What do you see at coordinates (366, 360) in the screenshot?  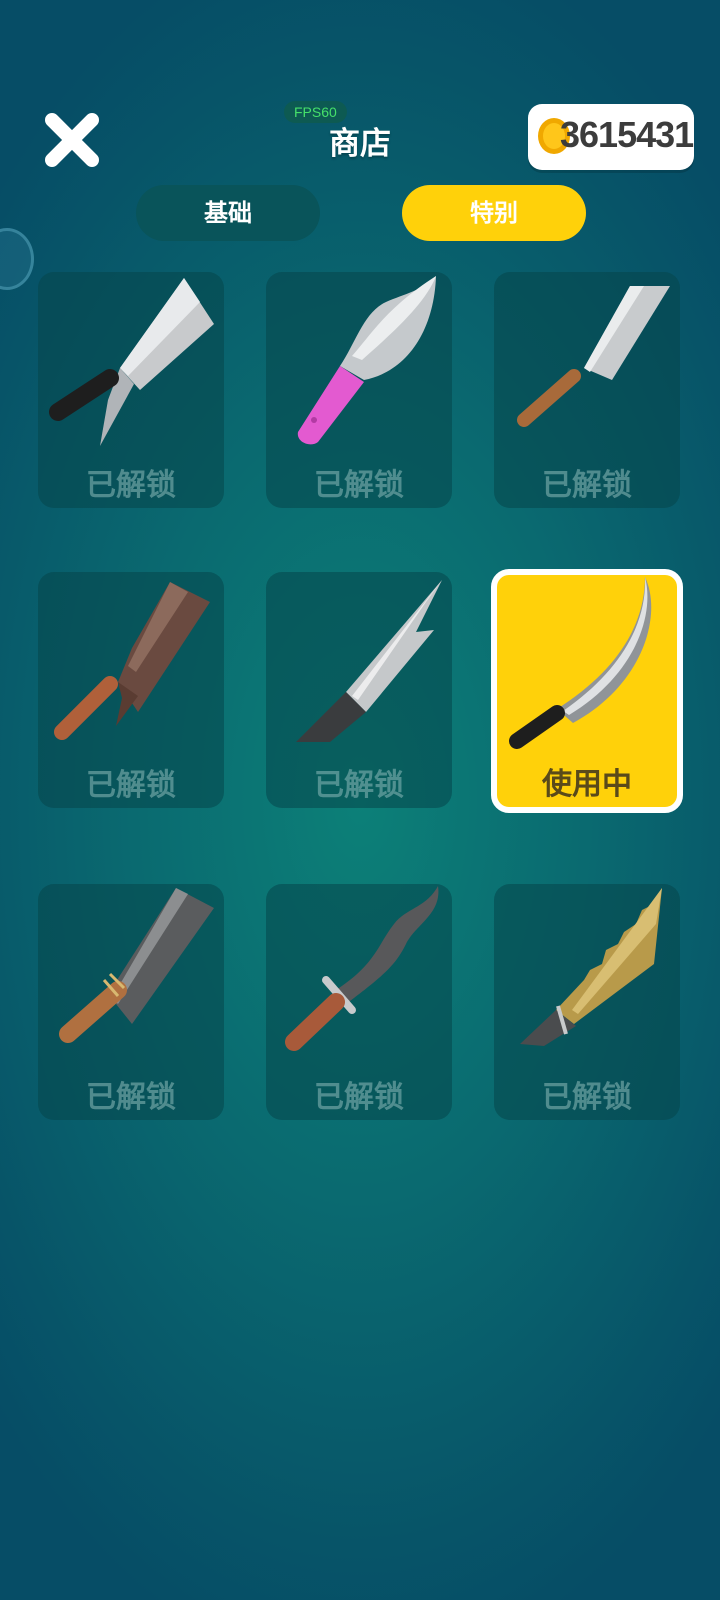 I see `pink-handle-knife-icon` at bounding box center [366, 360].